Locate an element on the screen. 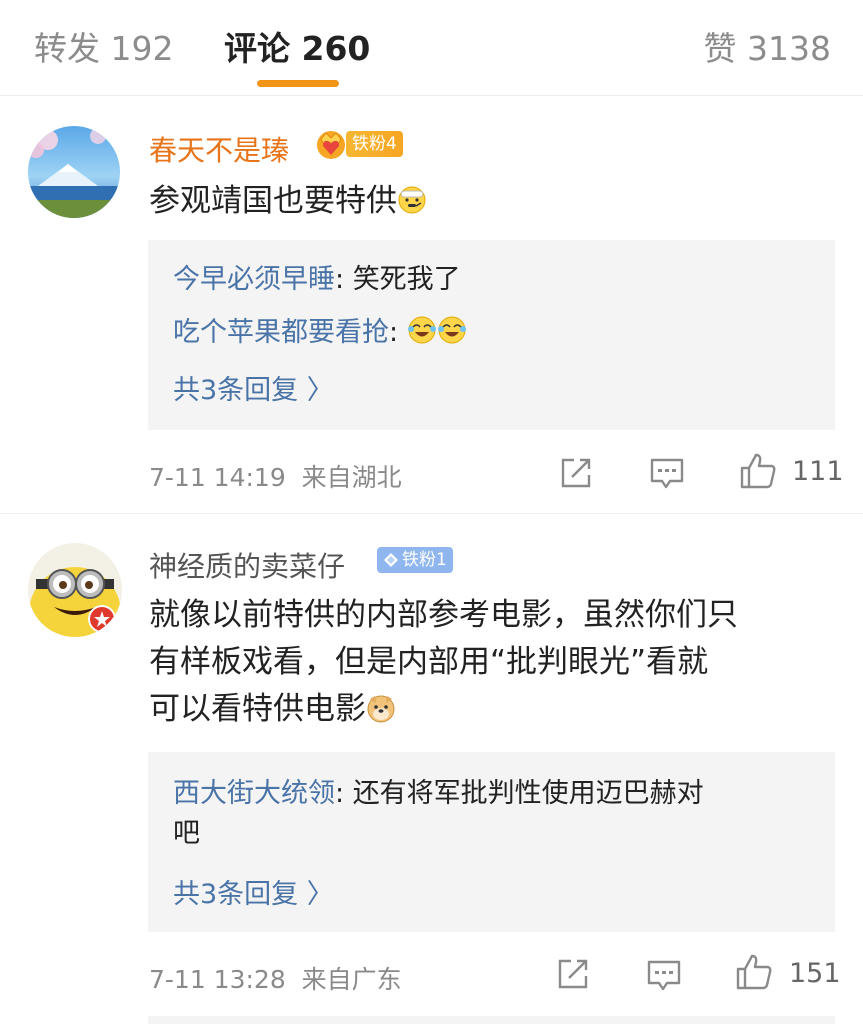  like-count: 151 is located at coordinates (815, 973).